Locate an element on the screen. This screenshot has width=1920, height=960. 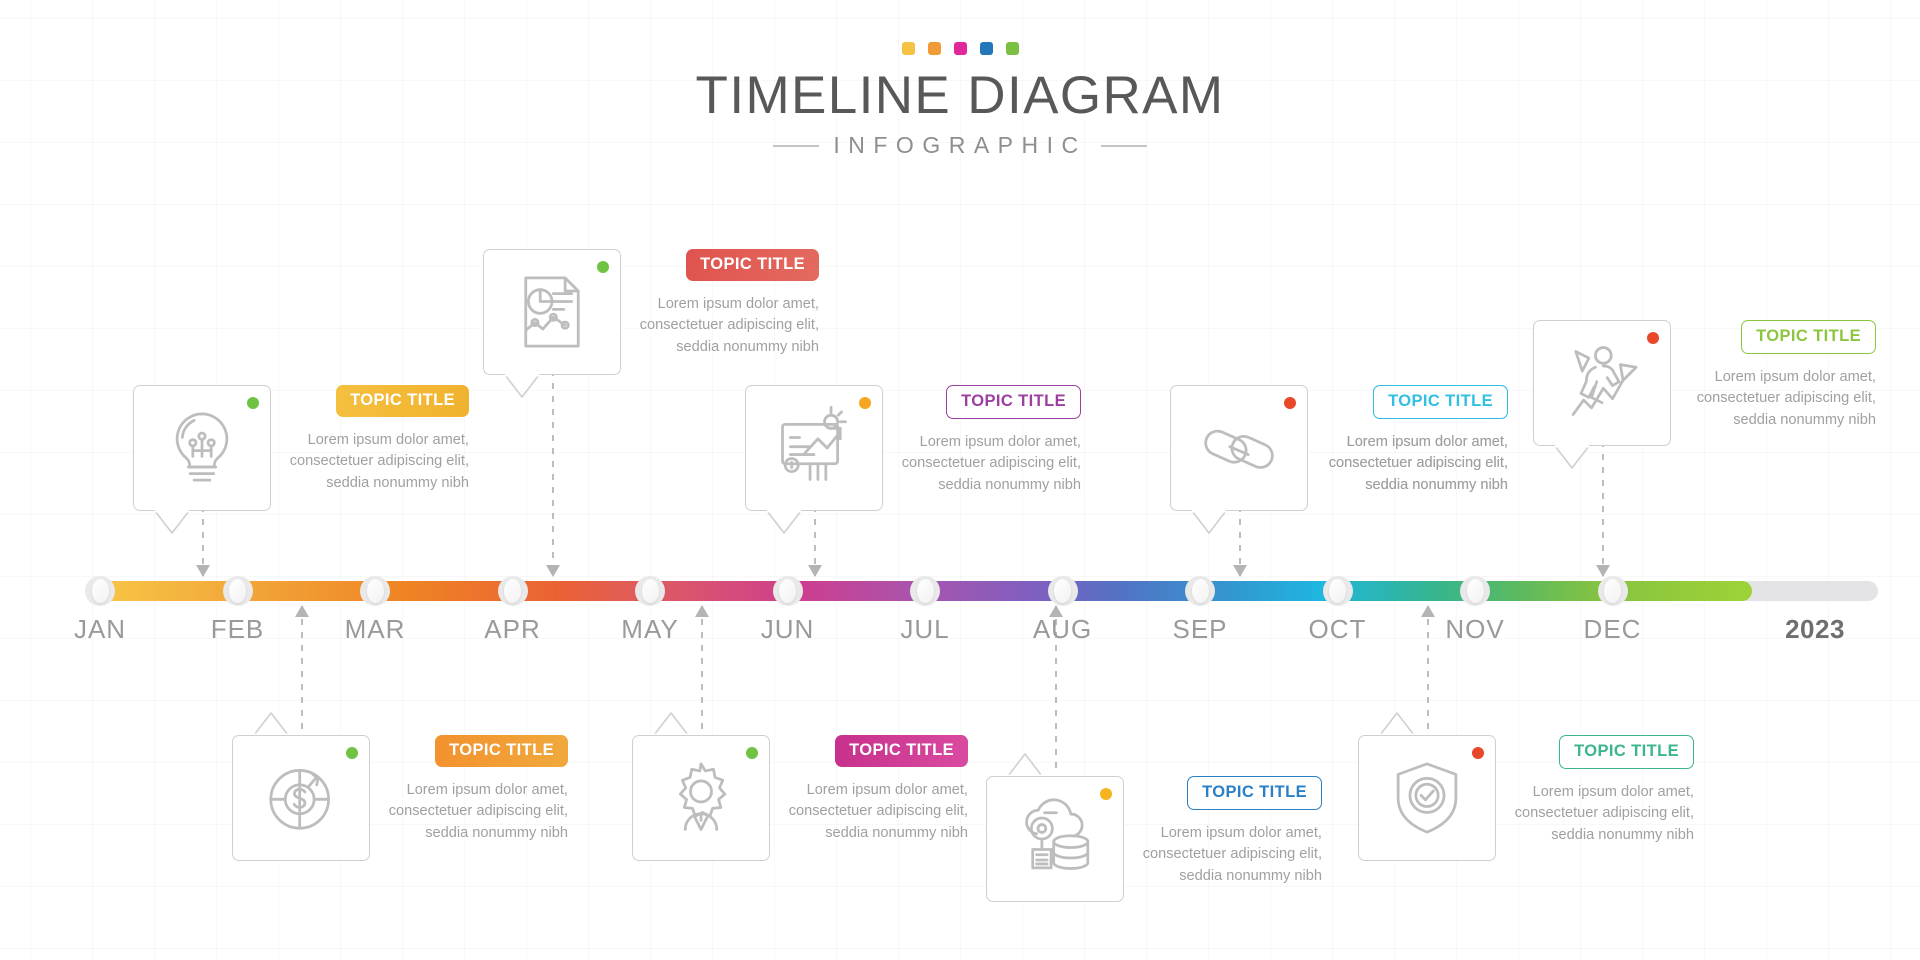
timeline-card-sep is located at coordinates (1239, 459).